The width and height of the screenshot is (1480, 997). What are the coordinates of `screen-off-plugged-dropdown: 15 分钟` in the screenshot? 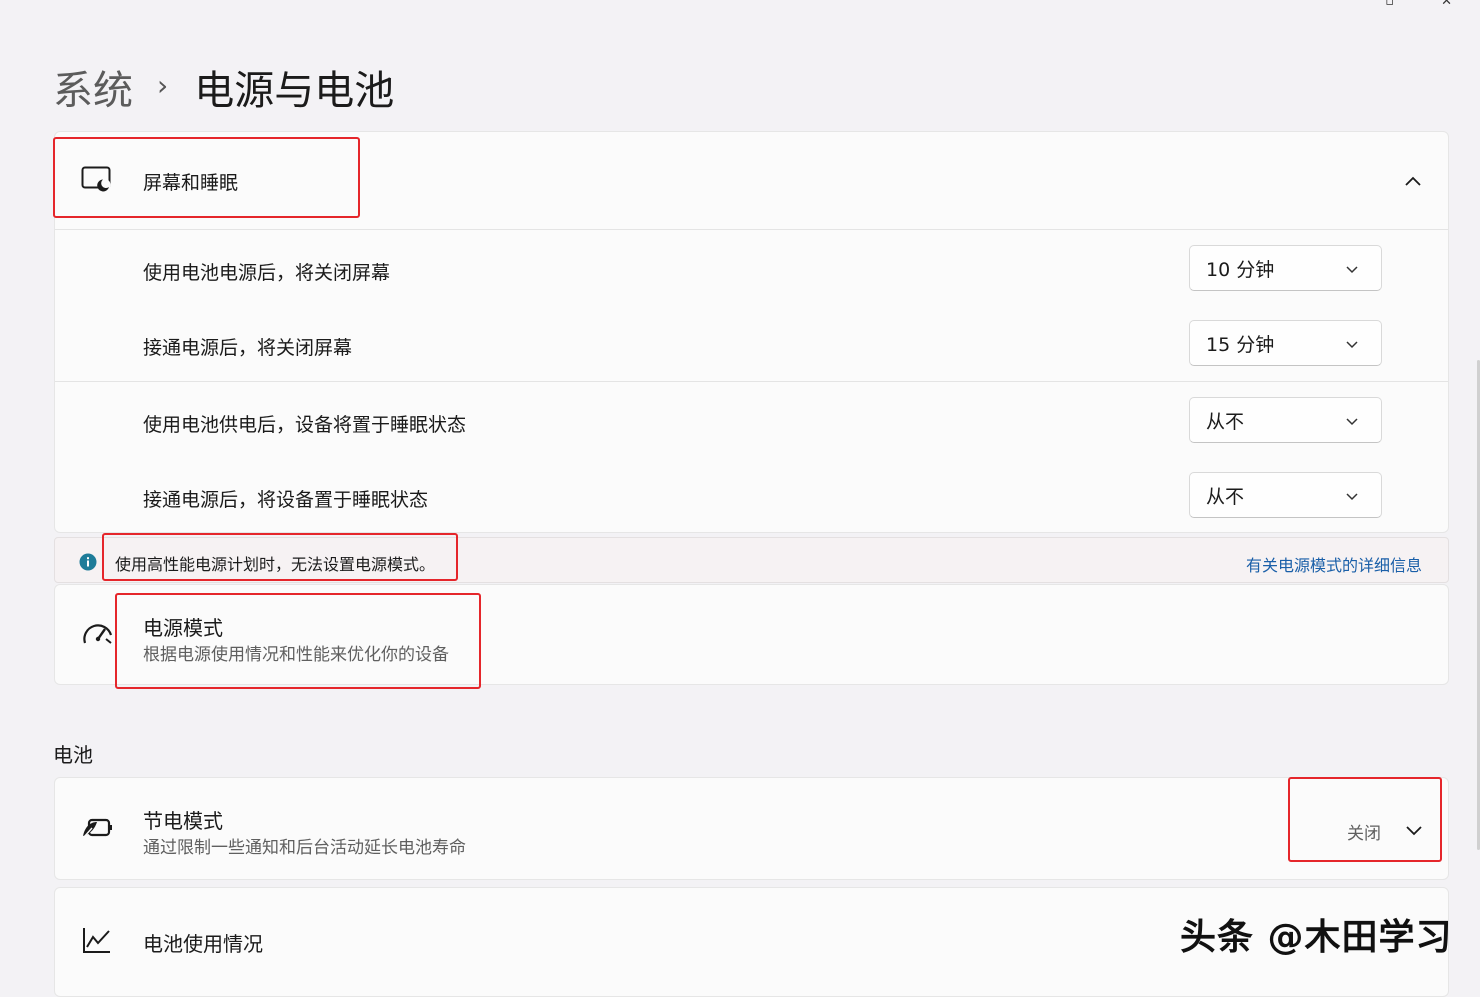 It's located at (1285, 343).